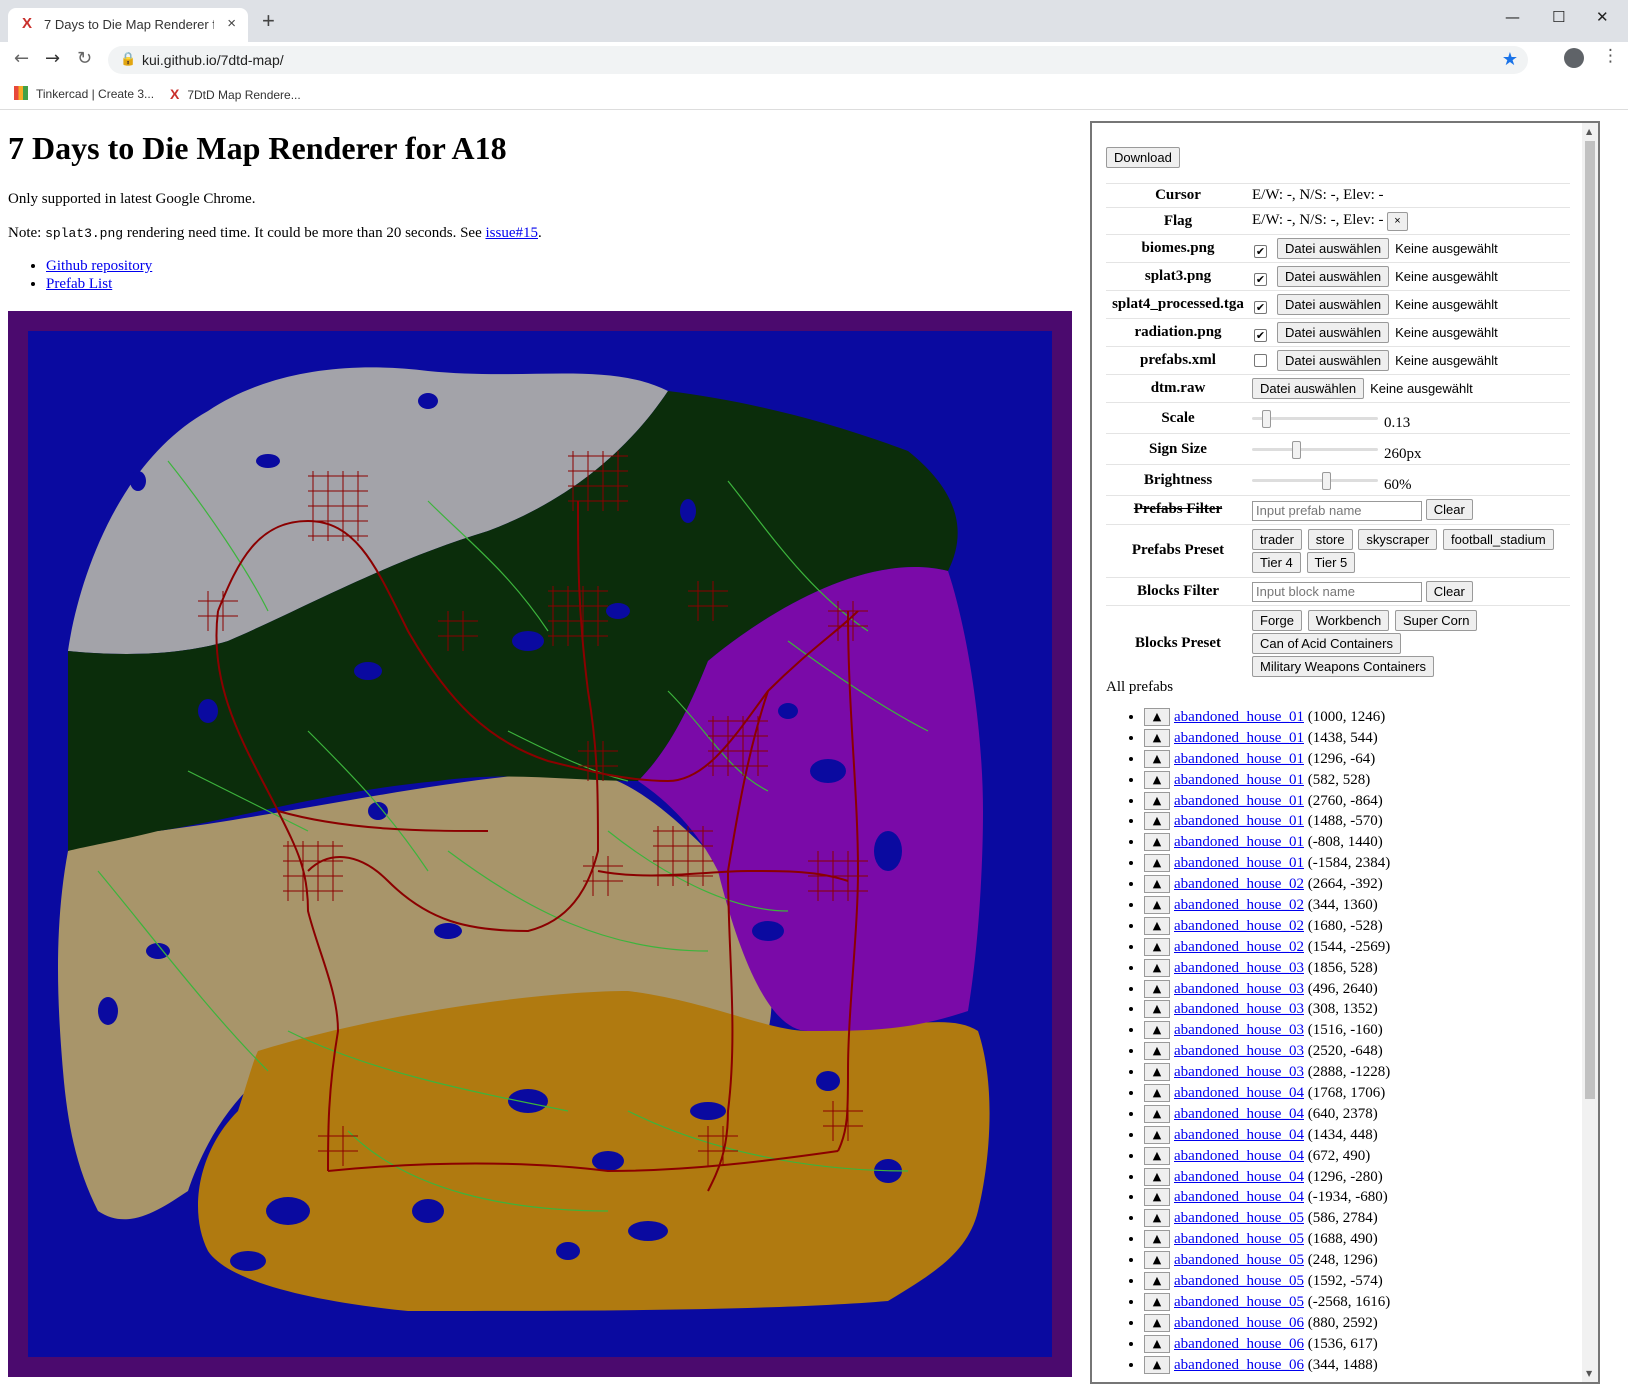 The height and width of the screenshot is (1391, 1628). I want to click on preset-football-stadium-button: football_stadium, so click(1498, 539).